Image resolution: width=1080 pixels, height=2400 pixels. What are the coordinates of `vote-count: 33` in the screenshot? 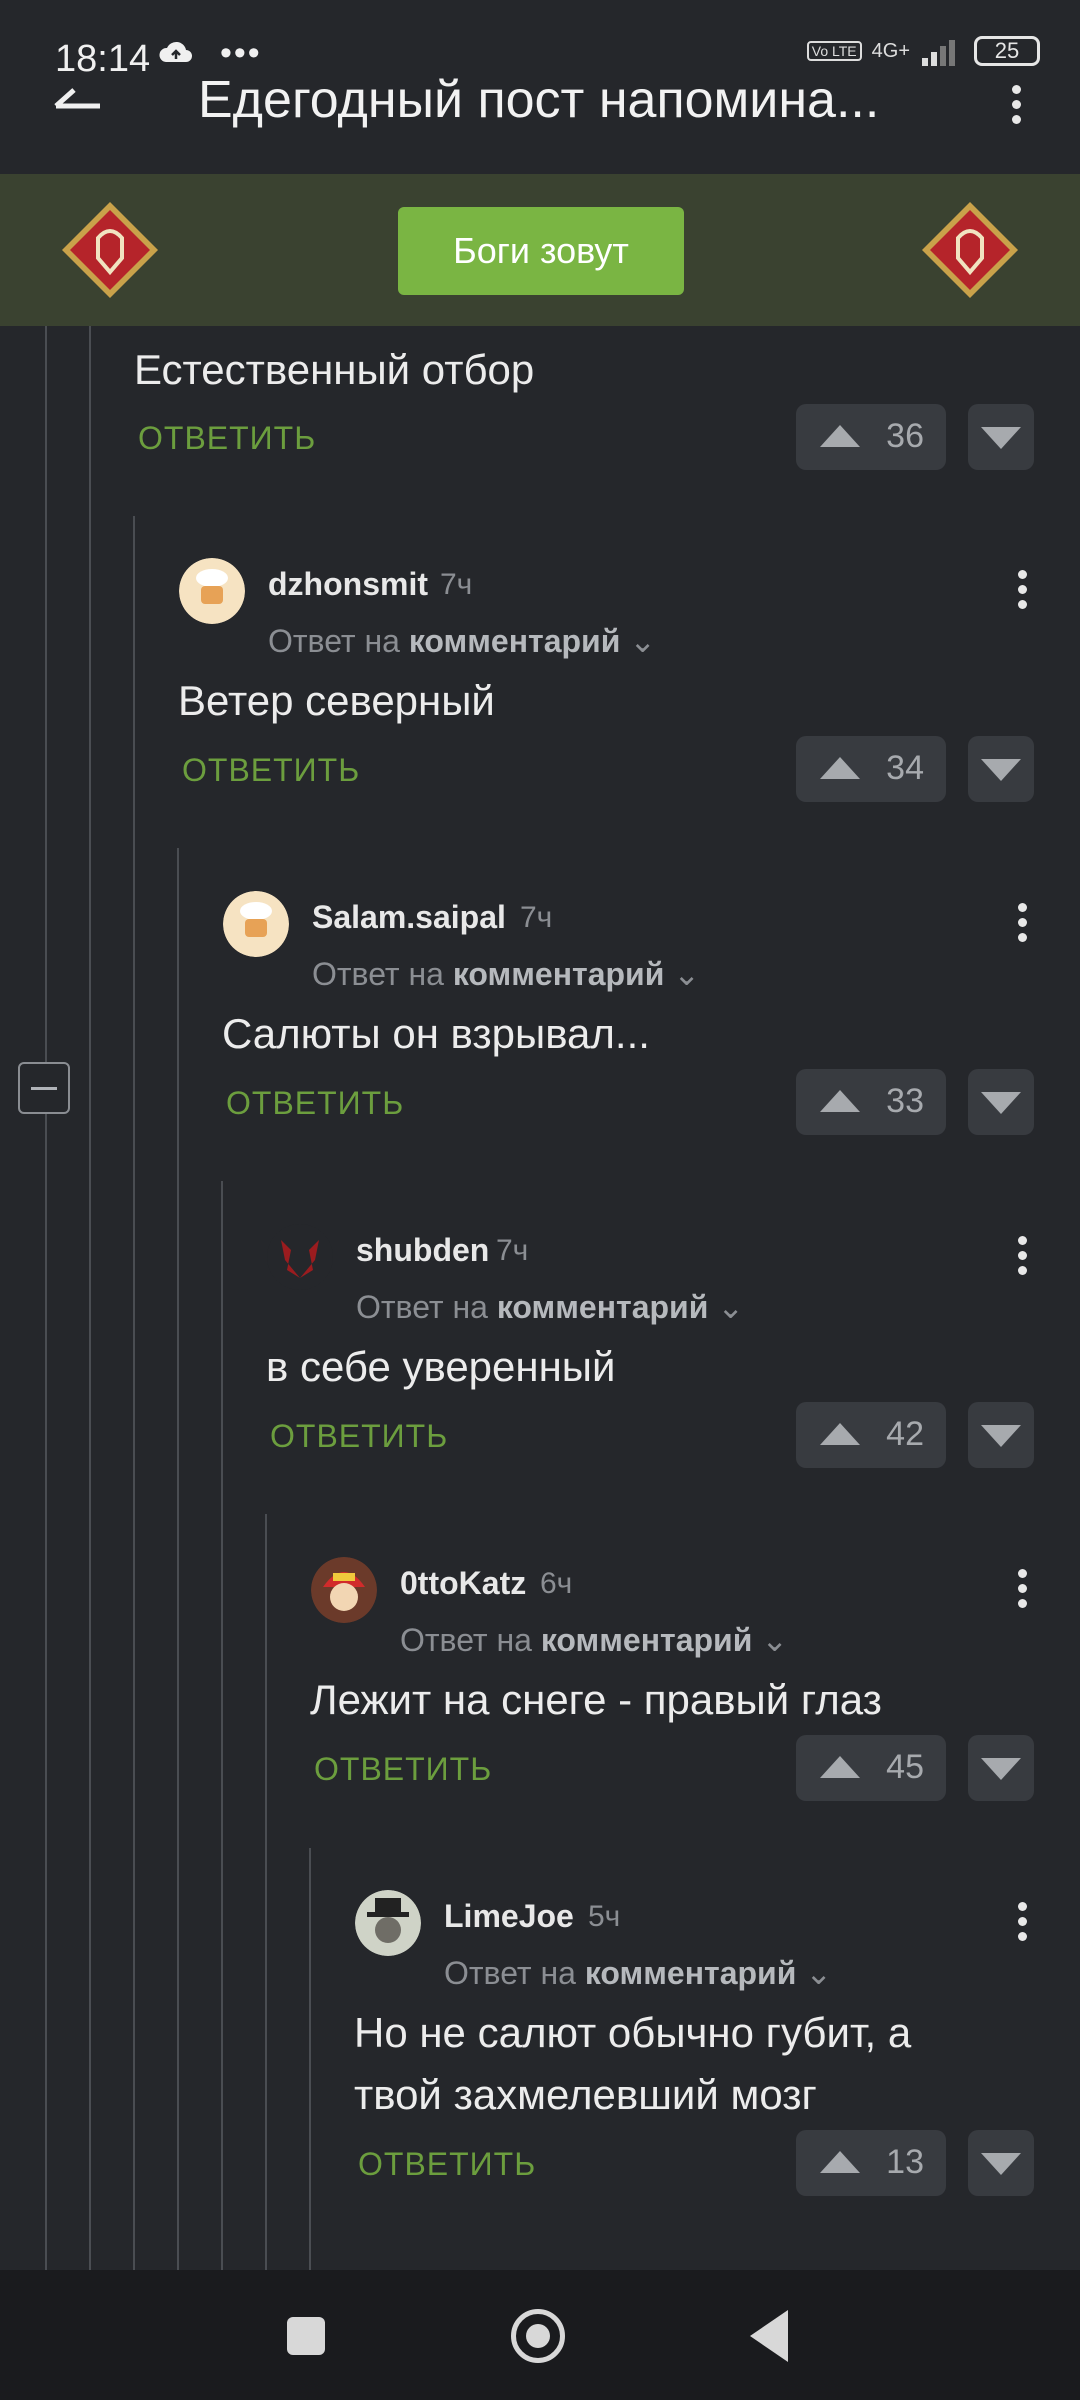 It's located at (905, 1101).